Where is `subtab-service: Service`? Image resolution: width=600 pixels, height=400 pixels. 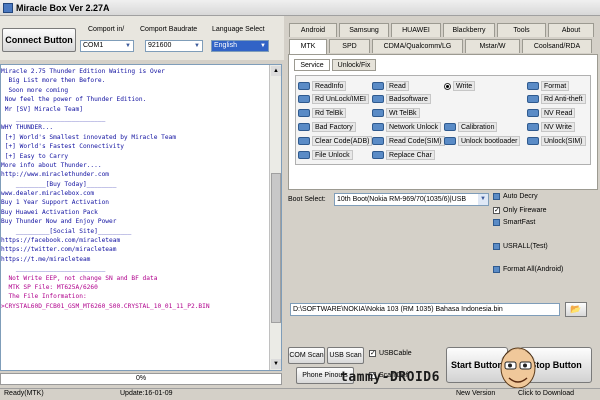
subtab-service: Service is located at coordinates (312, 65).